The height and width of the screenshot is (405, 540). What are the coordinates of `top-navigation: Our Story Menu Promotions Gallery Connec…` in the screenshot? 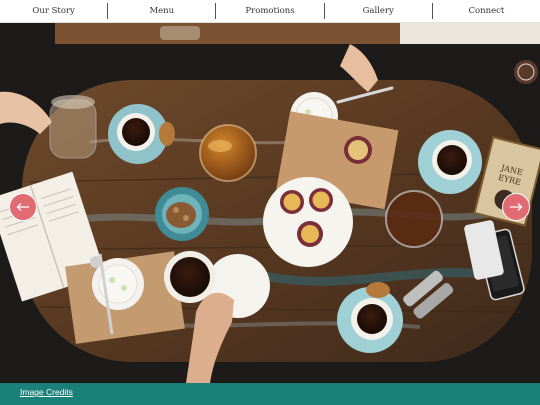 It's located at (270, 11).